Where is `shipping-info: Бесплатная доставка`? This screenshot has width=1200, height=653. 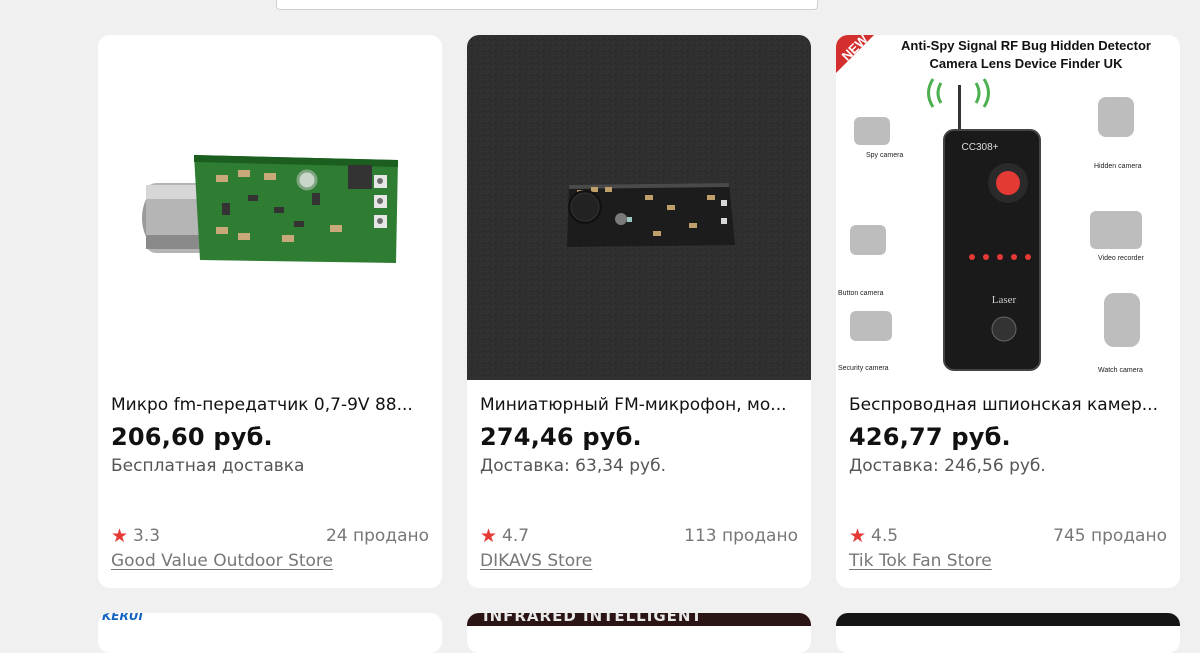 shipping-info: Бесплатная доставка is located at coordinates (208, 466).